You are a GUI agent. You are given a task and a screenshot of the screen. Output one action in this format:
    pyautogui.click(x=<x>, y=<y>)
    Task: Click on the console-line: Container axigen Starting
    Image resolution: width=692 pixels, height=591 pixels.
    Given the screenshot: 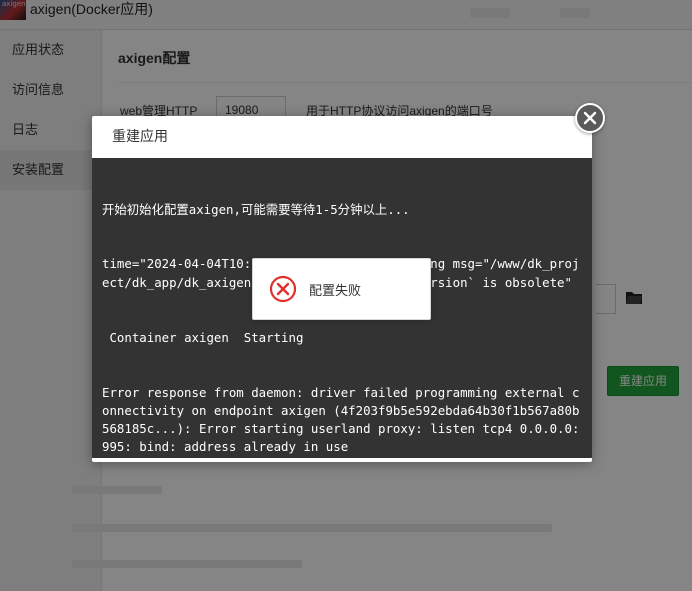 What is the action you would take?
    pyautogui.click(x=203, y=337)
    